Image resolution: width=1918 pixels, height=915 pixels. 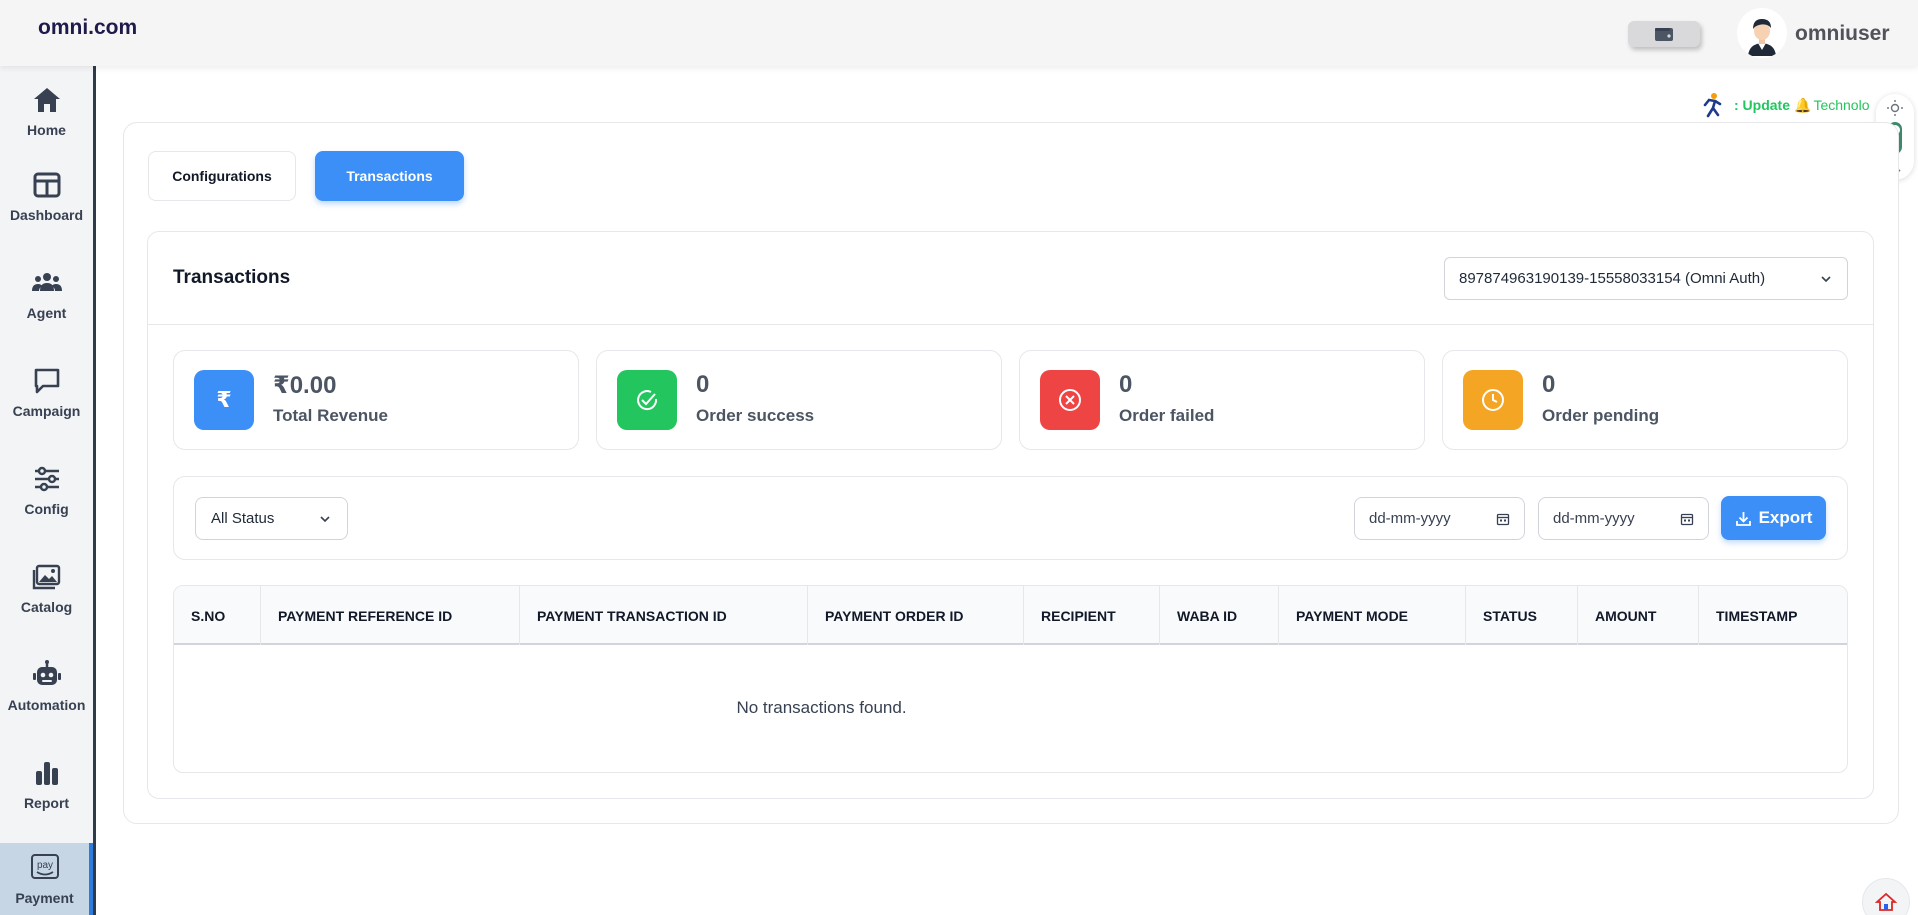 I want to click on tab-transactions: Transactions, so click(x=389, y=176).